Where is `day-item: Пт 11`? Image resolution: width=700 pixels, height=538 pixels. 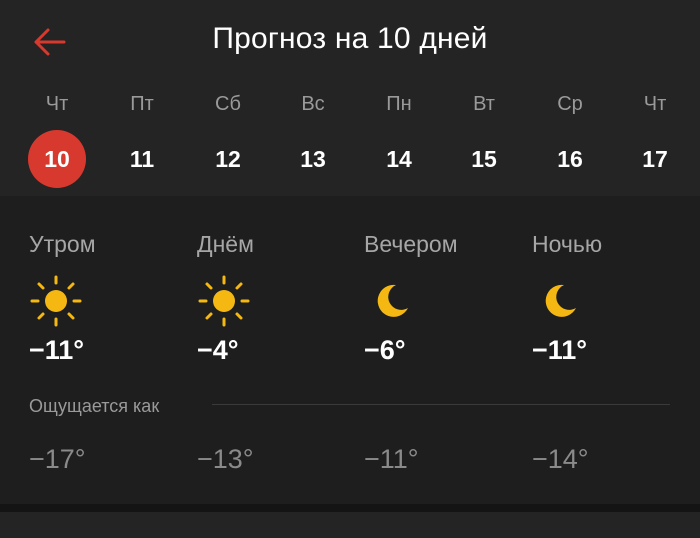 day-item: Пт 11 is located at coordinates (142, 136).